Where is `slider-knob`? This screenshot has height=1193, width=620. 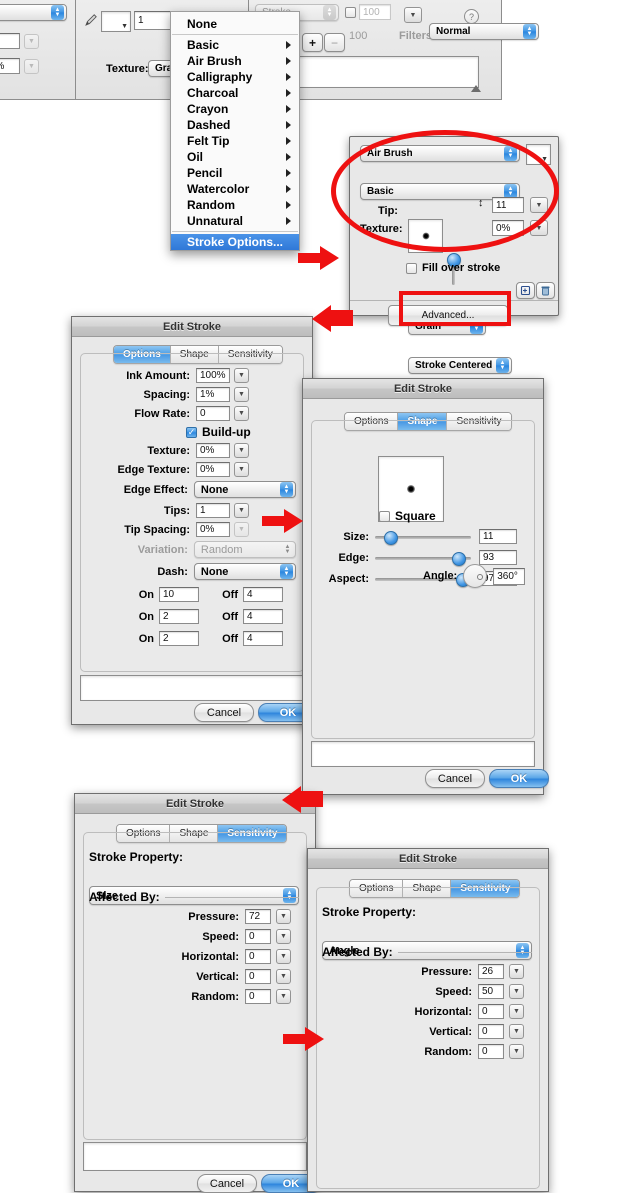
slider-knob is located at coordinates (390, 537).